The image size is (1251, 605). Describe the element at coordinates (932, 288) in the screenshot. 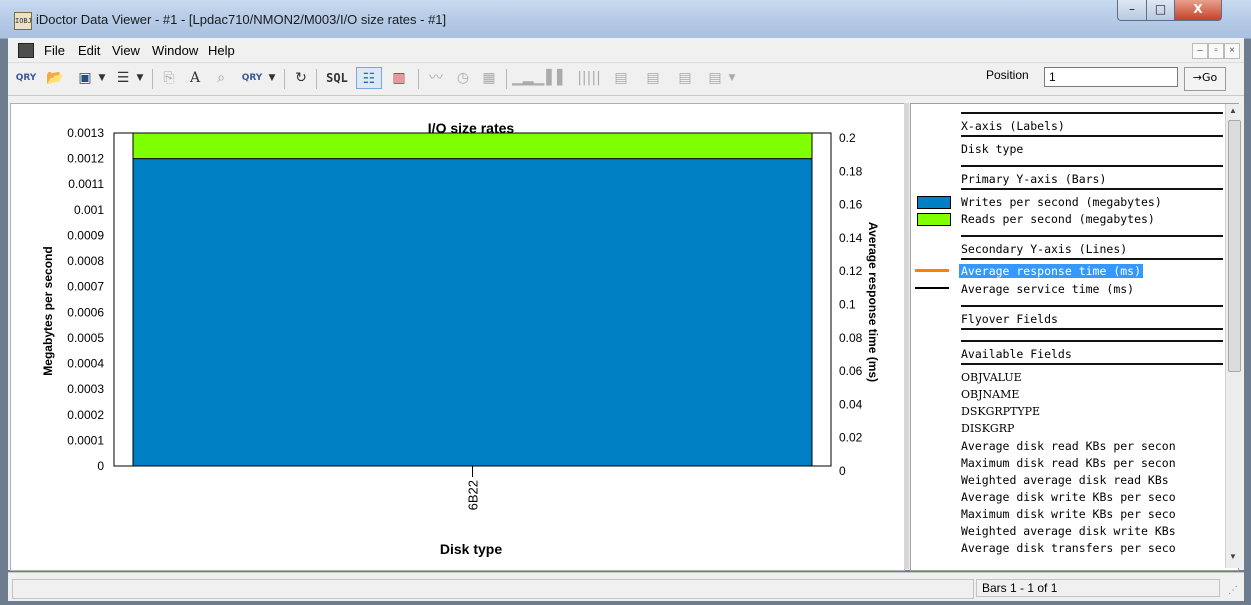

I see `service-time-line-swatch` at that location.